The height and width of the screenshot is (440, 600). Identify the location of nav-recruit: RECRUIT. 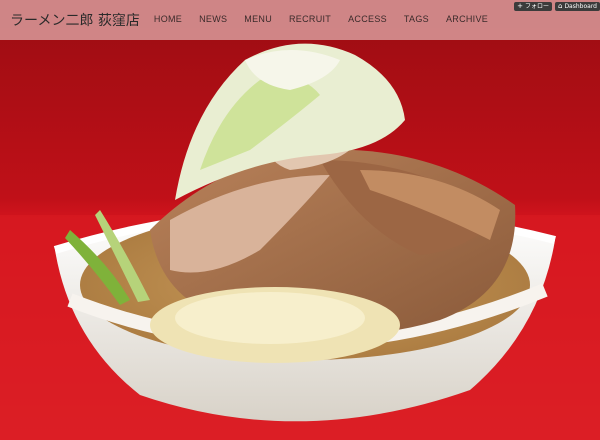
(310, 19).